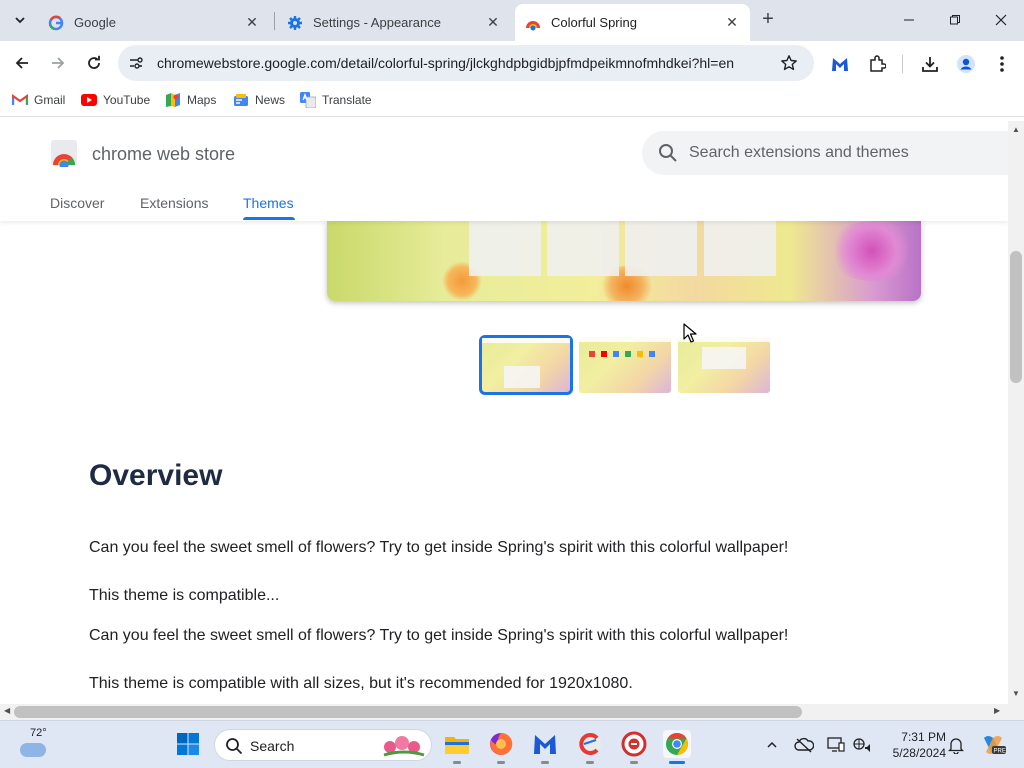 The image size is (1024, 768). Describe the element at coordinates (997, 710) in the screenshot. I see `scroll-right-arrow-icon: ▶` at that location.